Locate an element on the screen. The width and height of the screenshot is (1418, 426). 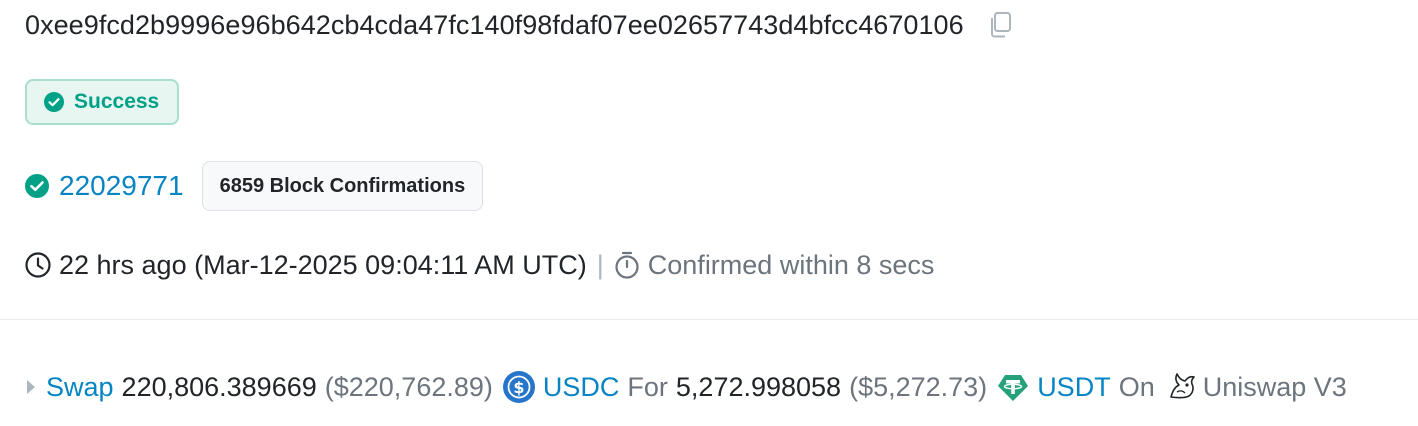
block-row: 22029771 6859 Block Confirmations is located at coordinates (254, 186).